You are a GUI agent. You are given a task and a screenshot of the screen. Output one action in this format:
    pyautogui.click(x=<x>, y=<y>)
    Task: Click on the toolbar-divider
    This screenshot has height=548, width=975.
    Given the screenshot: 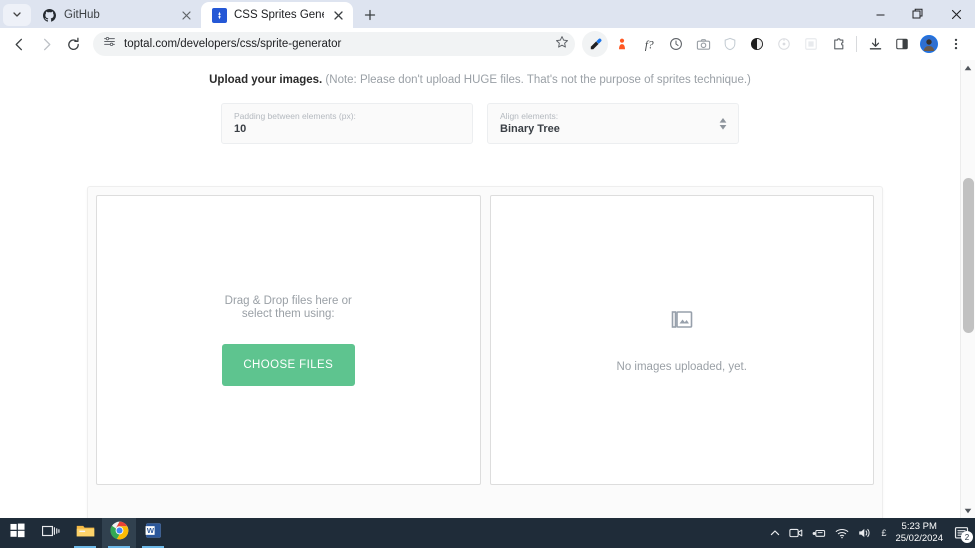 What is the action you would take?
    pyautogui.click(x=856, y=44)
    